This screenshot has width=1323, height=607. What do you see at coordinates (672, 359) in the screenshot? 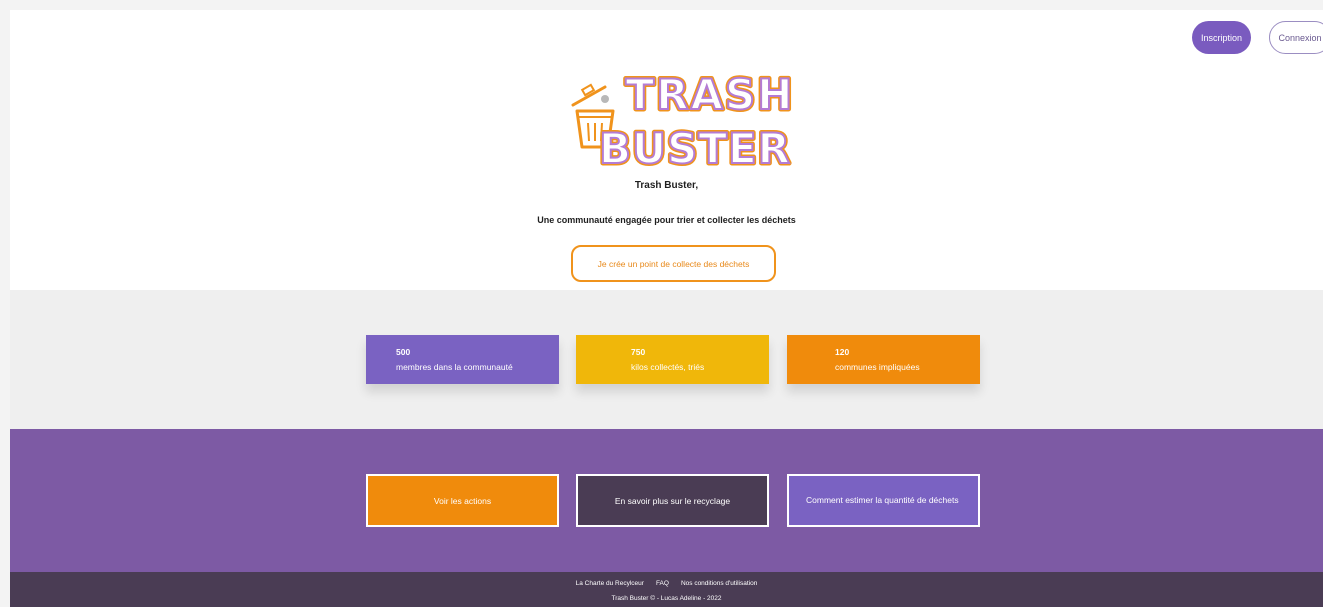
I see `stat-card-kilos: 750 kilos collectés, triés` at bounding box center [672, 359].